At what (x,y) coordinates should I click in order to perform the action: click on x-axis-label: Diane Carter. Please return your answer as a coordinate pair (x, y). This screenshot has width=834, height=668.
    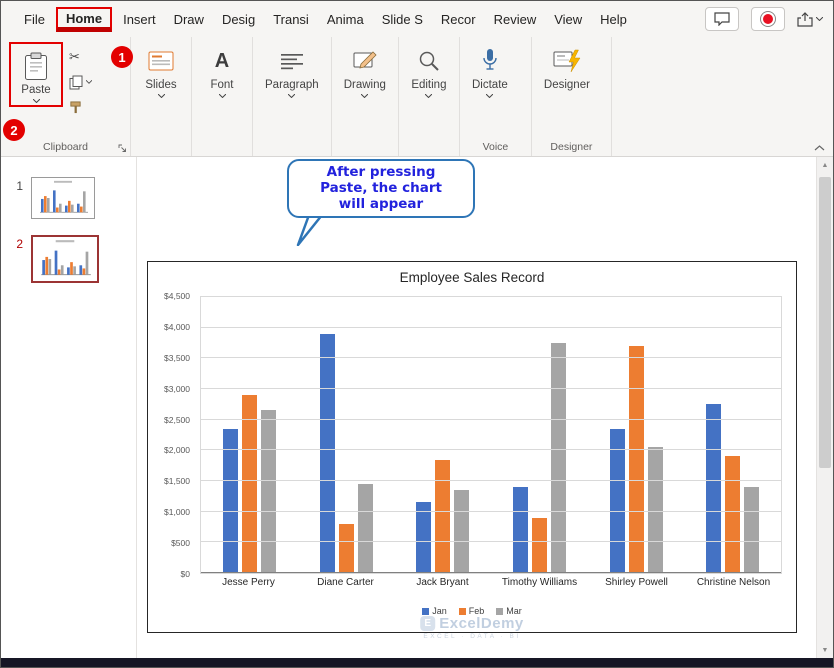
    Looking at the image, I should click on (345, 582).